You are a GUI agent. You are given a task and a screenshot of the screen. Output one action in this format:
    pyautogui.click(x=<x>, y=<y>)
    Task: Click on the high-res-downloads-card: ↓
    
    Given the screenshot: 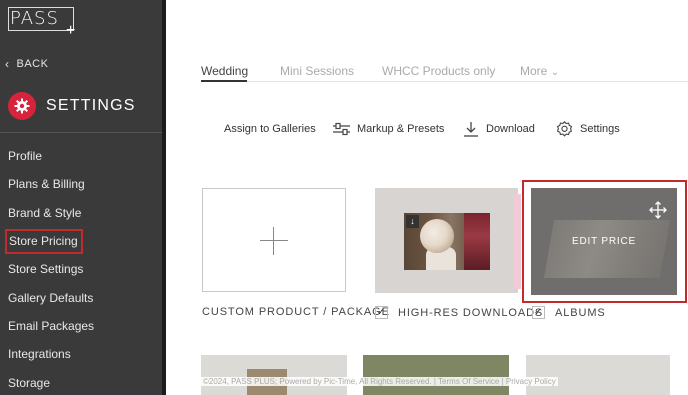 What is the action you would take?
    pyautogui.click(x=446, y=240)
    